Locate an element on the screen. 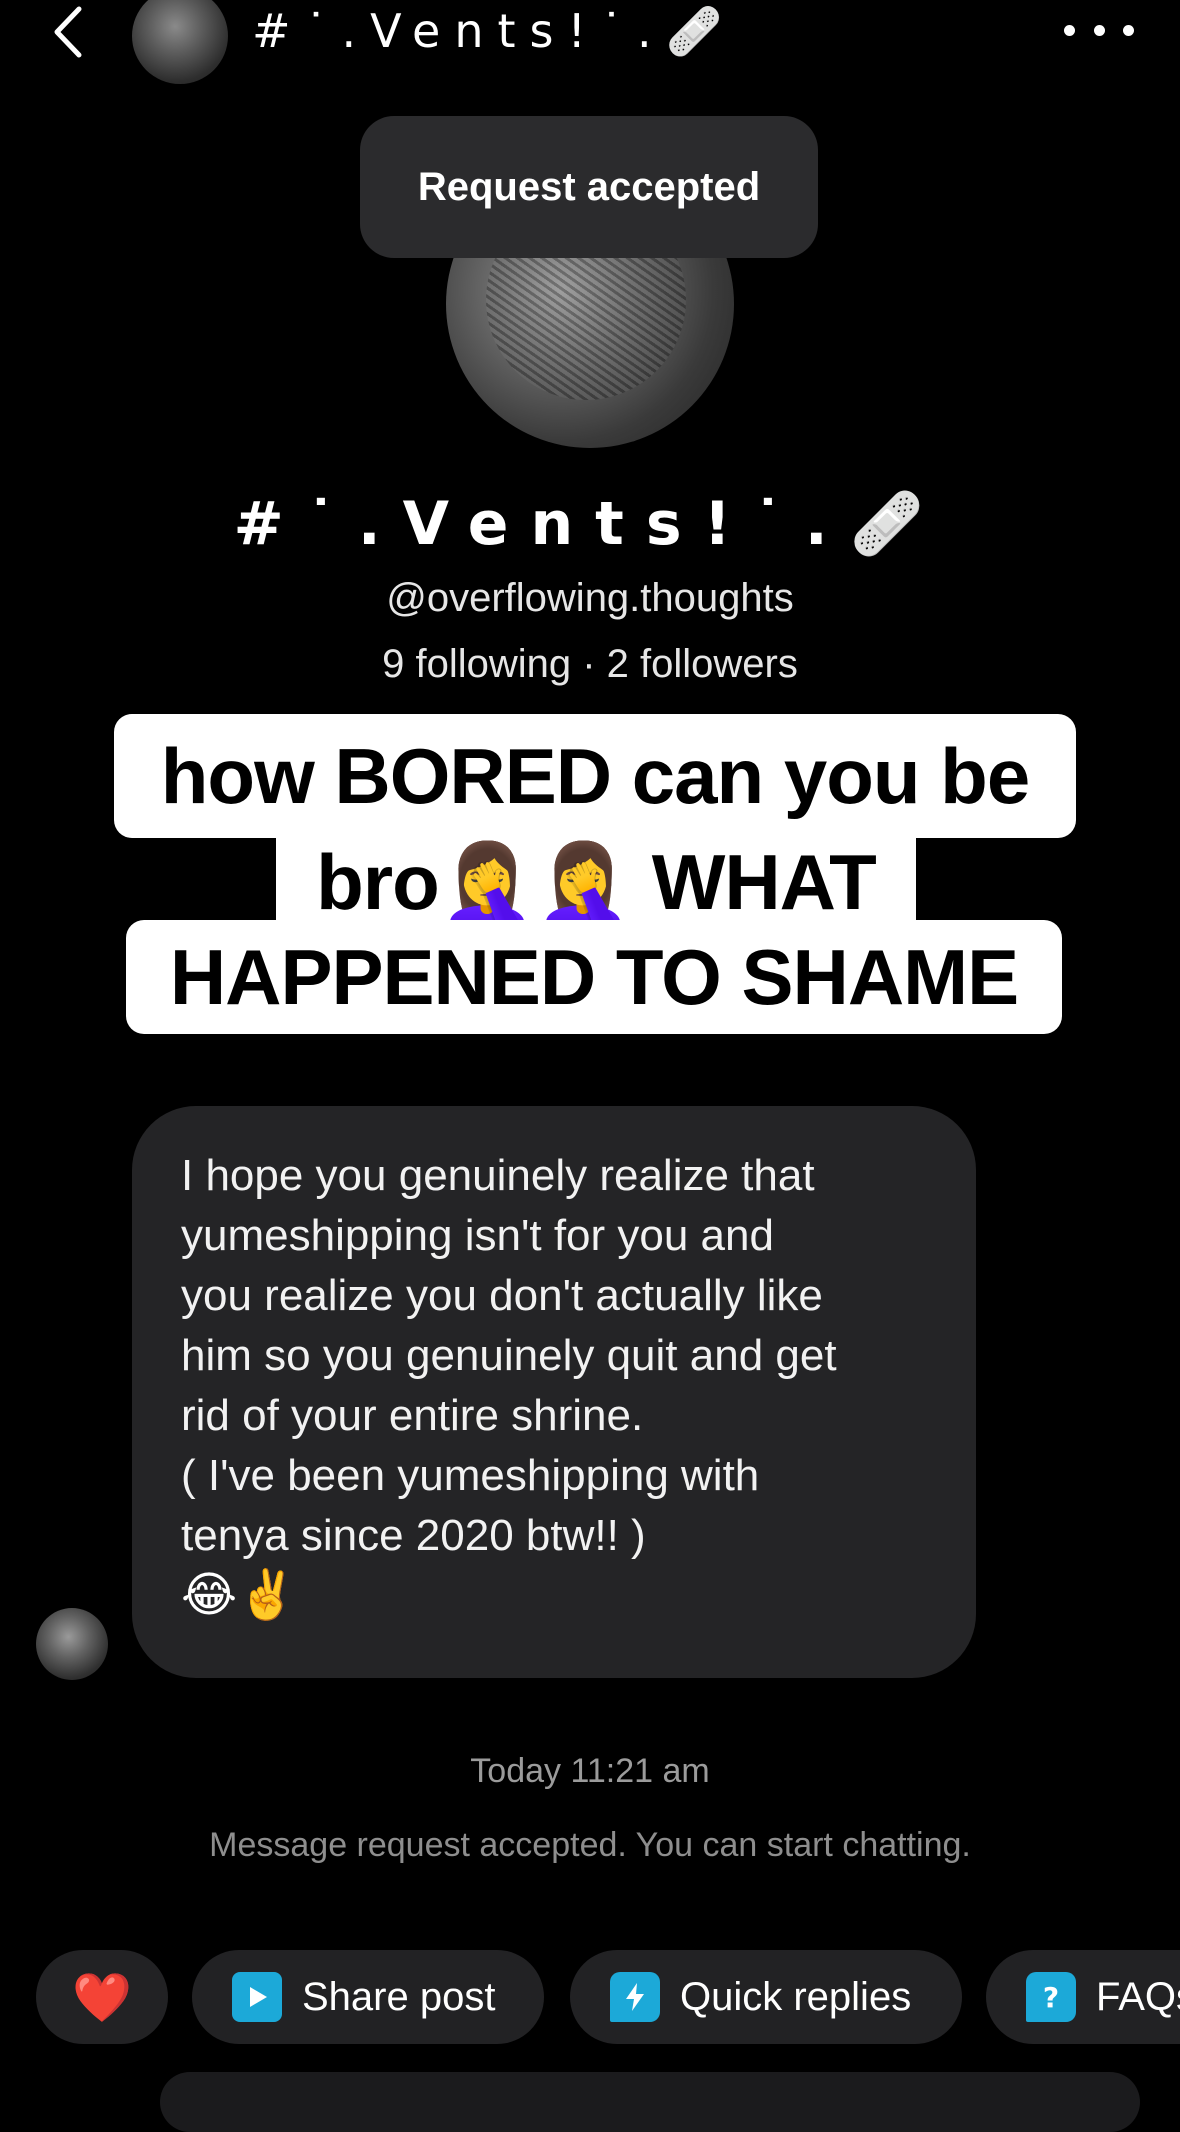  quick-actions-bar: ❤️ Share post Quick replies ? FAQs is located at coordinates (590, 1998).